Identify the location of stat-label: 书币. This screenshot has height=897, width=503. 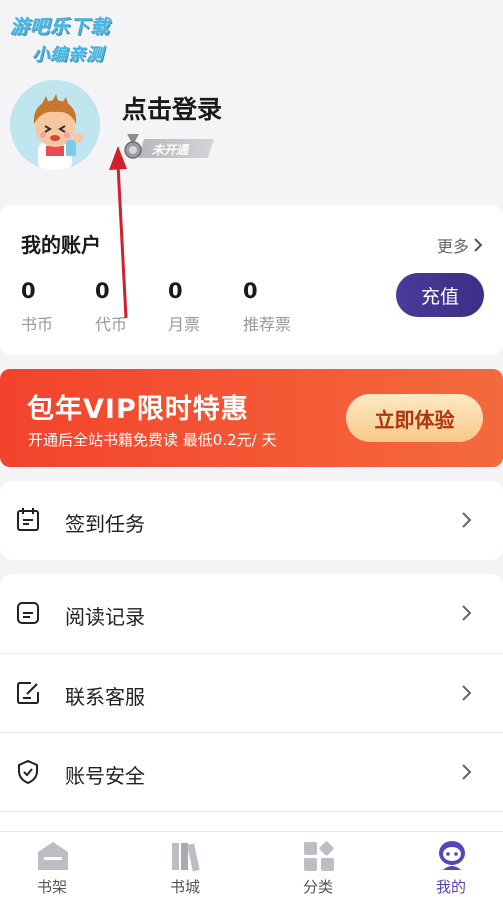
(37, 324).